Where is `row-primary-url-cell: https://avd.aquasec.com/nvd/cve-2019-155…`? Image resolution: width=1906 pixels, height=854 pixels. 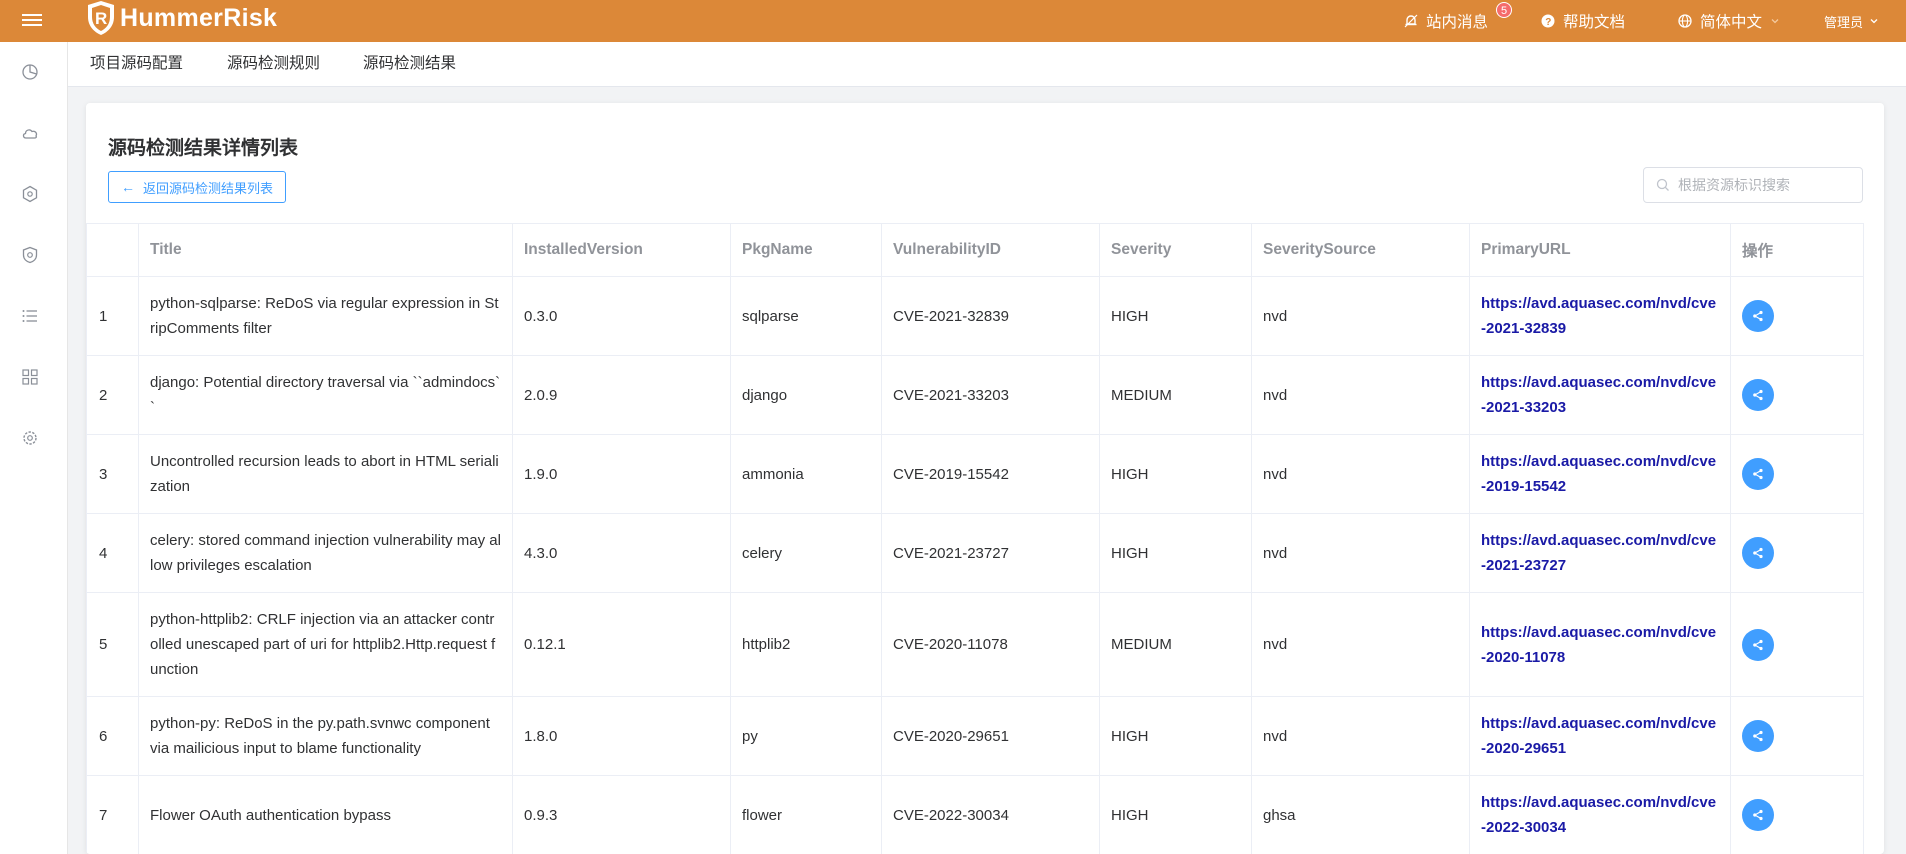 row-primary-url-cell: https://avd.aquasec.com/nvd/cve-2019-155… is located at coordinates (1600, 474).